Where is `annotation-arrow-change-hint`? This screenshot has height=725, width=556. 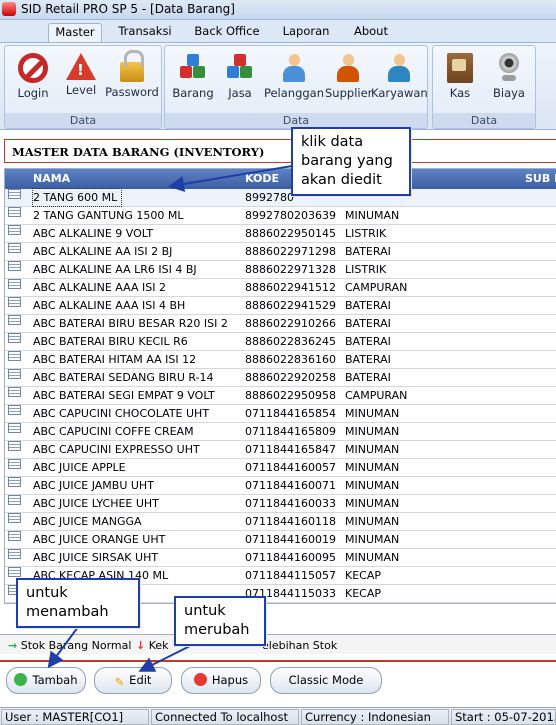 annotation-arrow-change-hint is located at coordinates (168, 656).